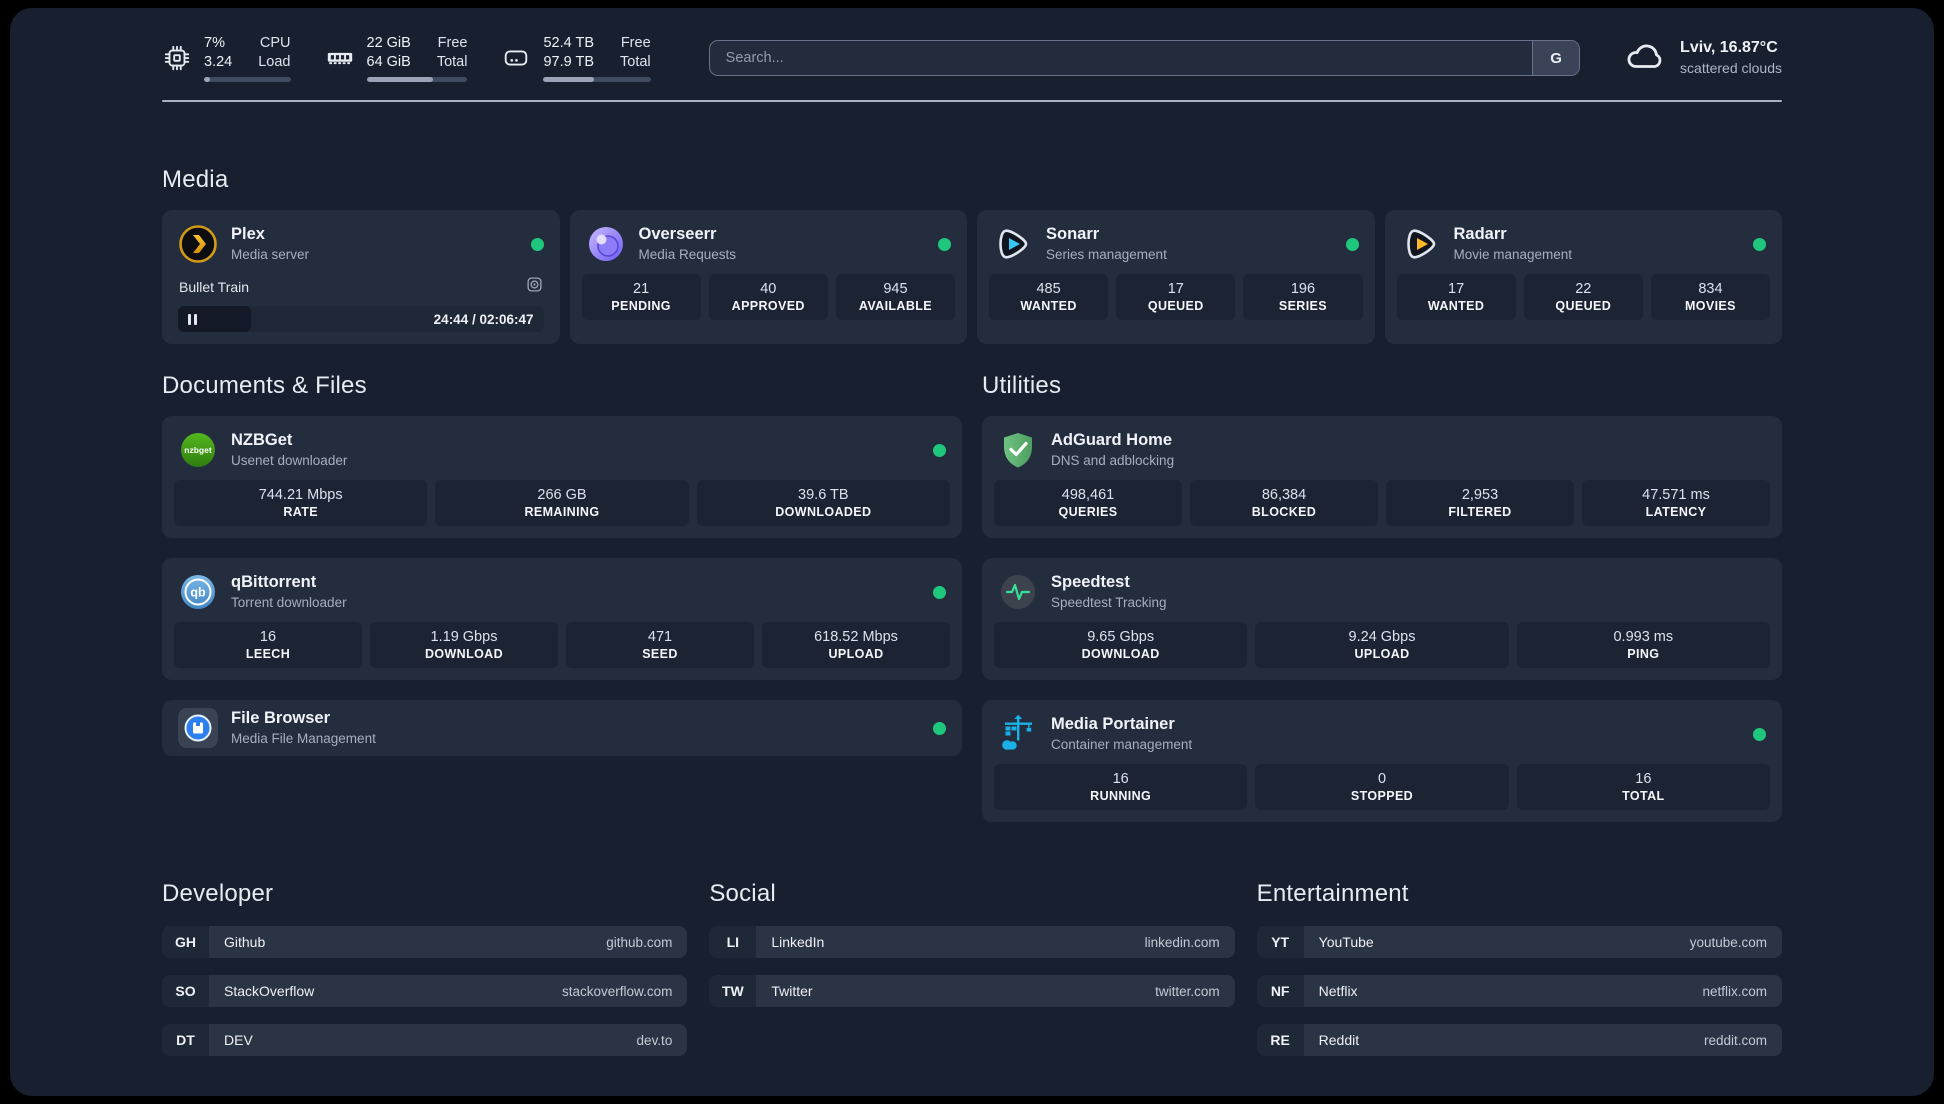 This screenshot has height=1104, width=1944. What do you see at coordinates (198, 728) in the screenshot?
I see `filebrowser-icon` at bounding box center [198, 728].